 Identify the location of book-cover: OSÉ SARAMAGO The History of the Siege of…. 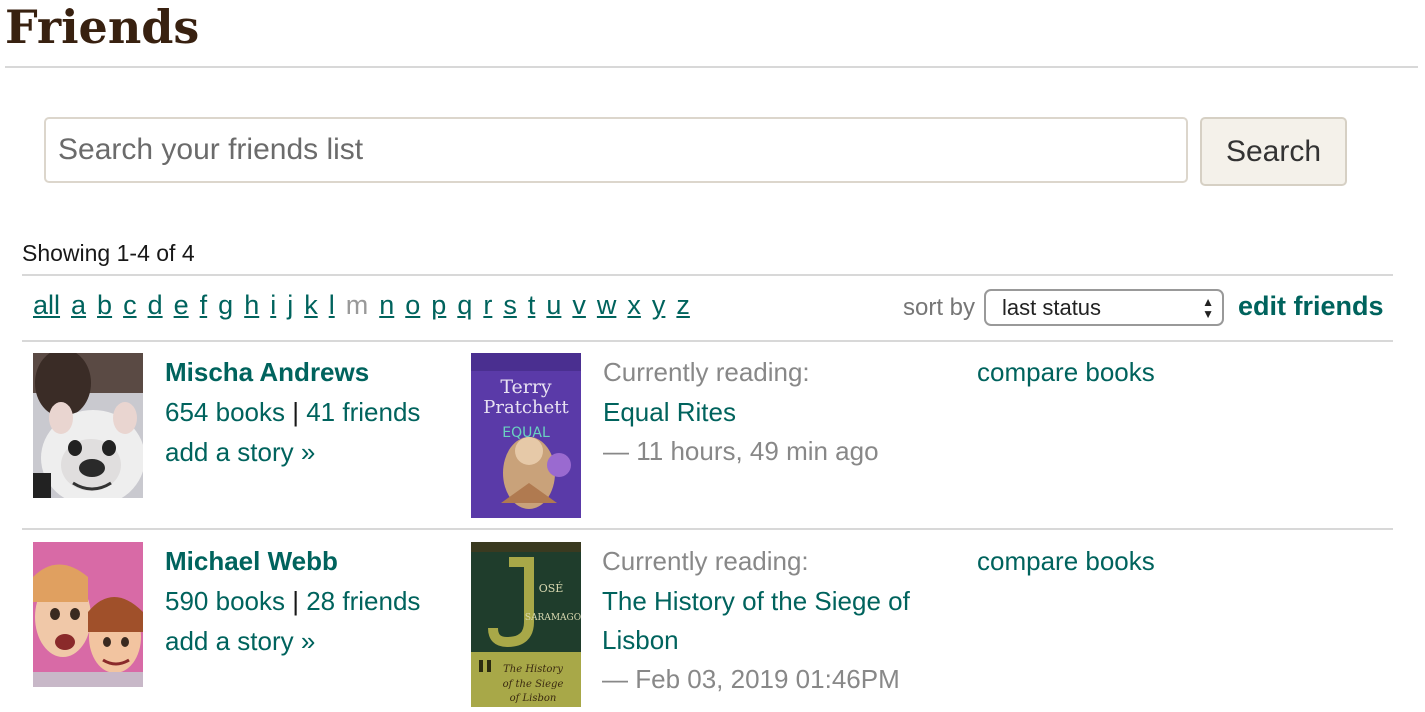
(526, 624).